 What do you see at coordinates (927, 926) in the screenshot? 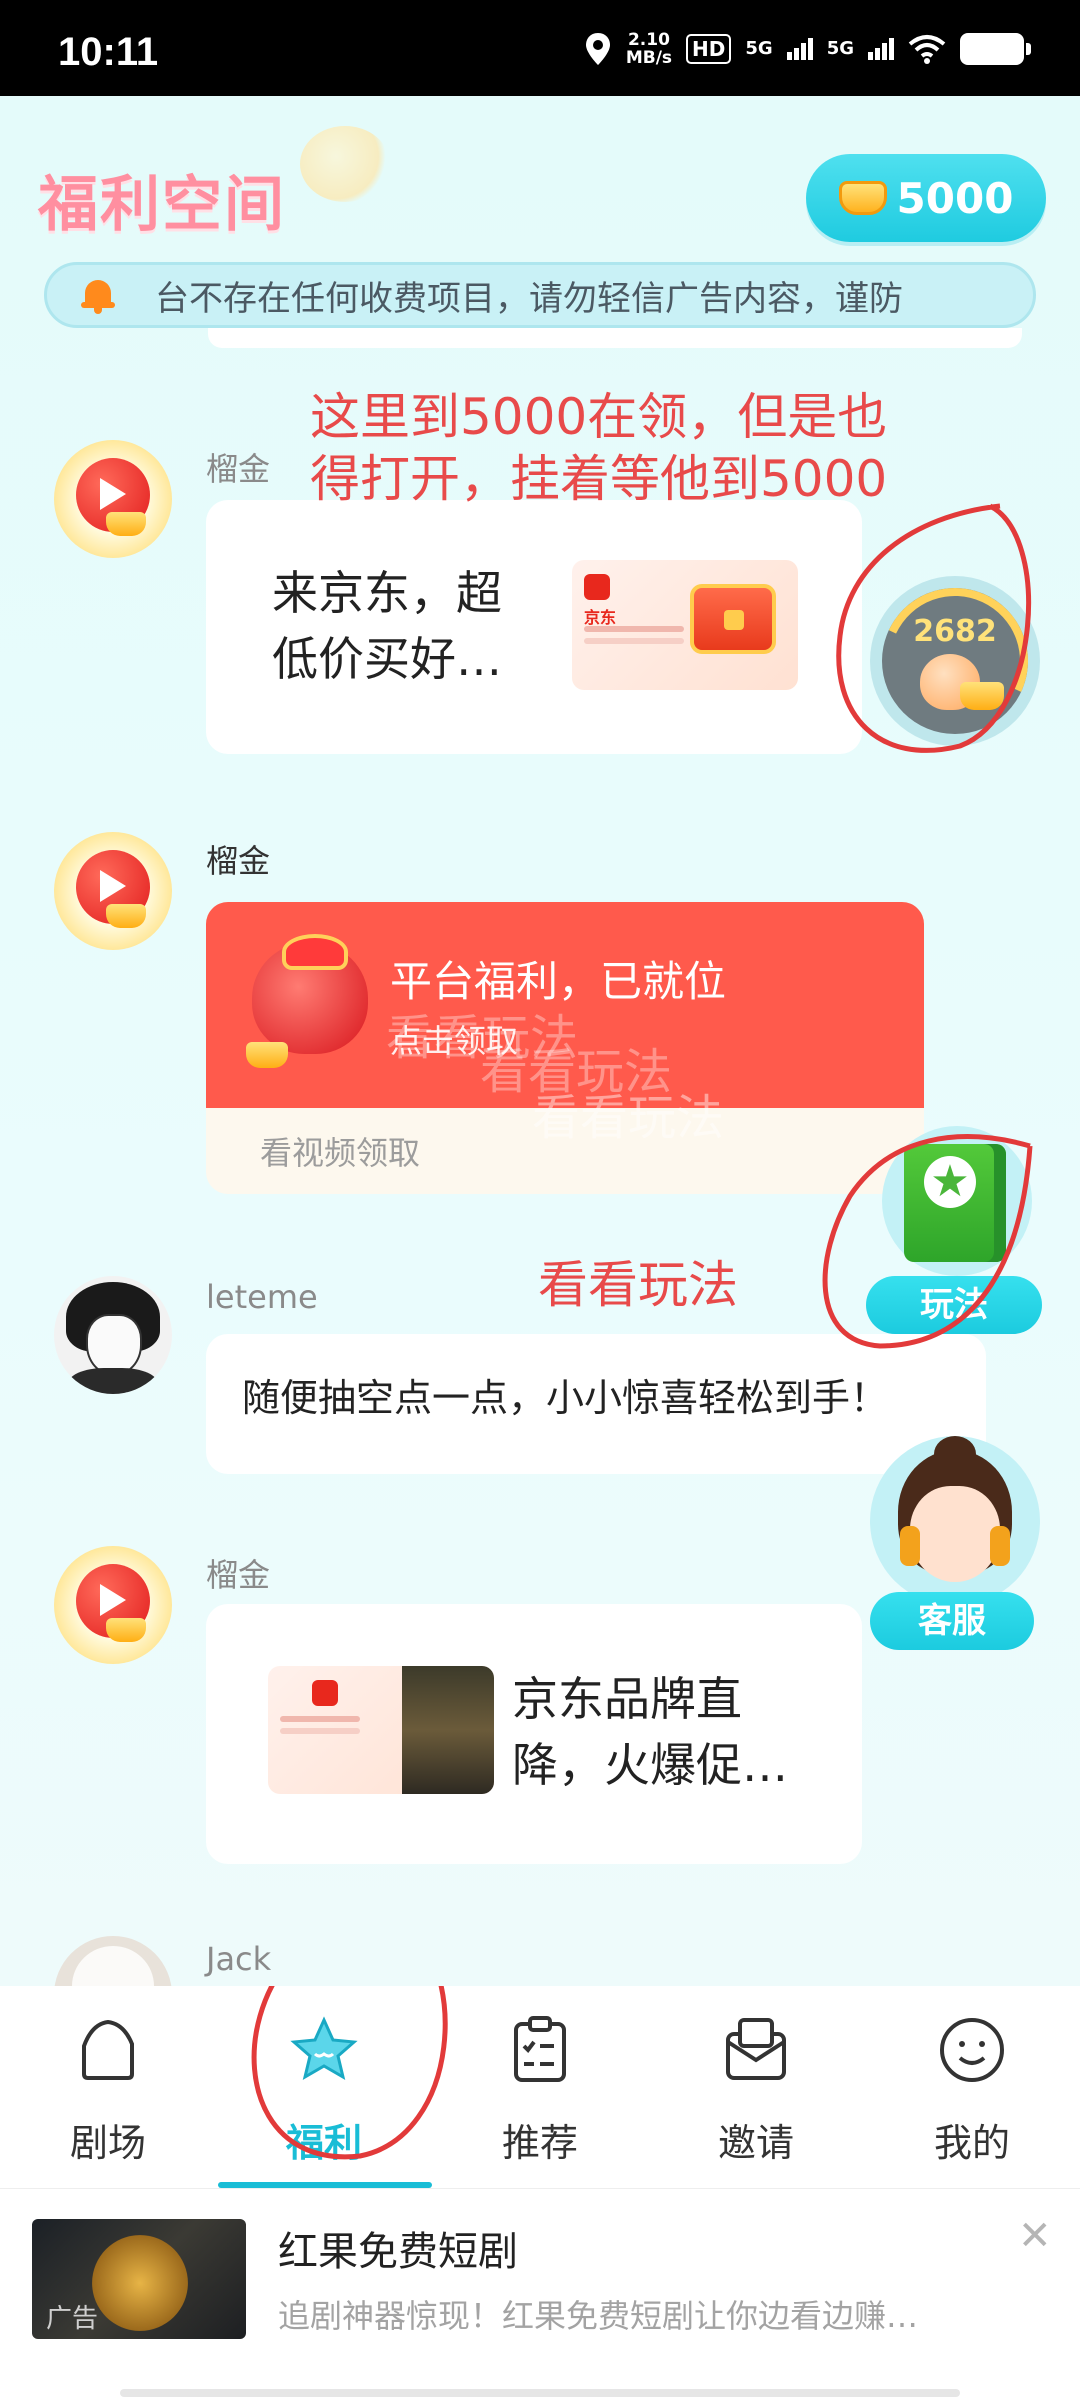
I see `annotation-circles` at bounding box center [927, 926].